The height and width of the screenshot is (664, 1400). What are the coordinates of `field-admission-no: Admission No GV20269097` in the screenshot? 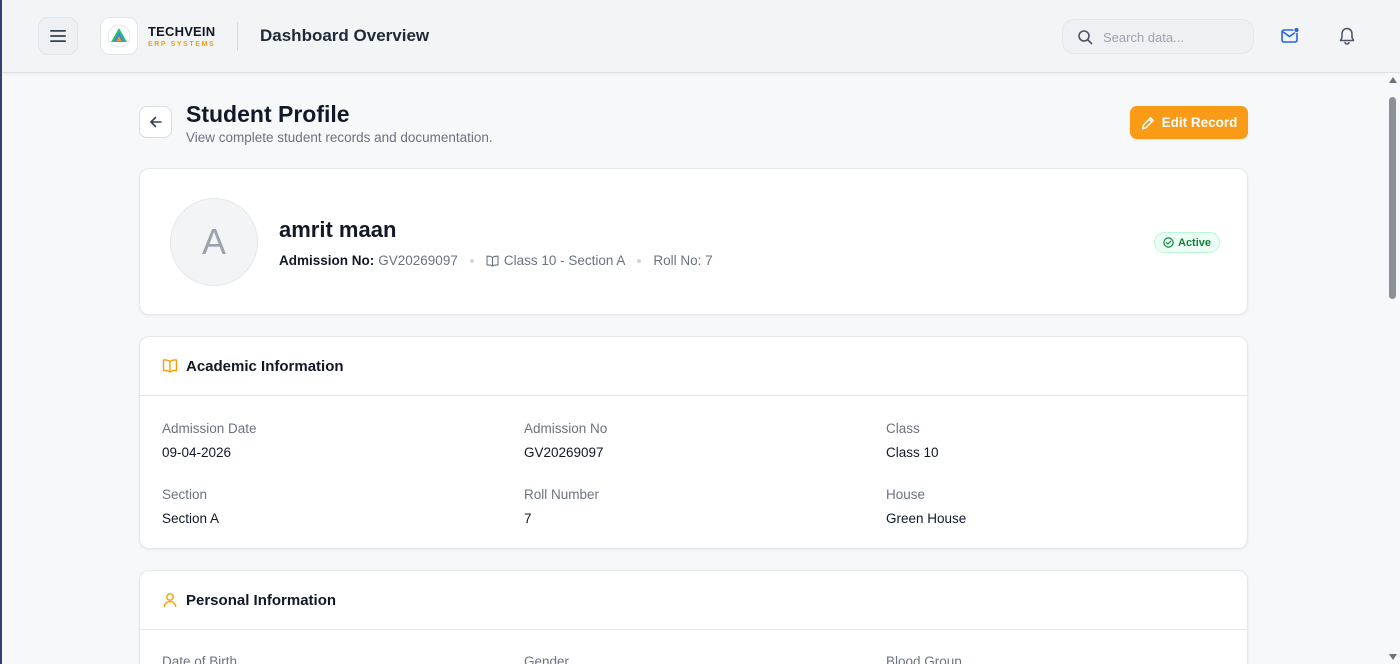 It's located at (565, 440).